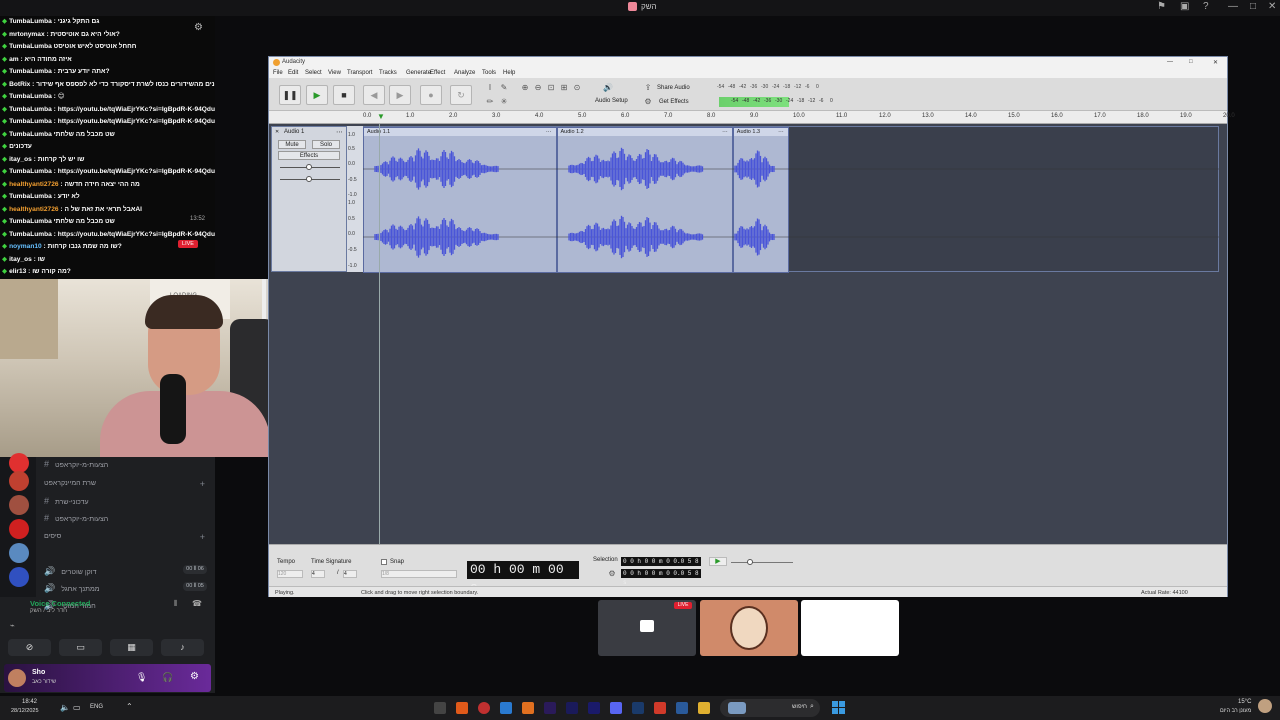  Describe the element at coordinates (838, 707) in the screenshot. I see `windows-start-icon` at that location.